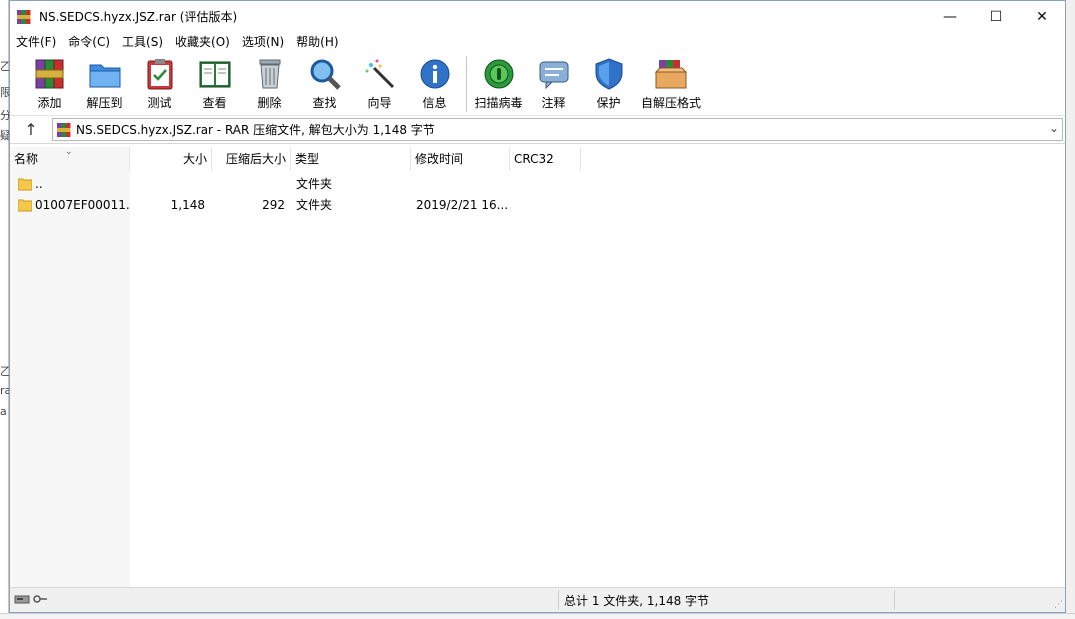 The image size is (1075, 619). Describe the element at coordinates (214, 103) in the screenshot. I see `view-label: 查看` at that location.